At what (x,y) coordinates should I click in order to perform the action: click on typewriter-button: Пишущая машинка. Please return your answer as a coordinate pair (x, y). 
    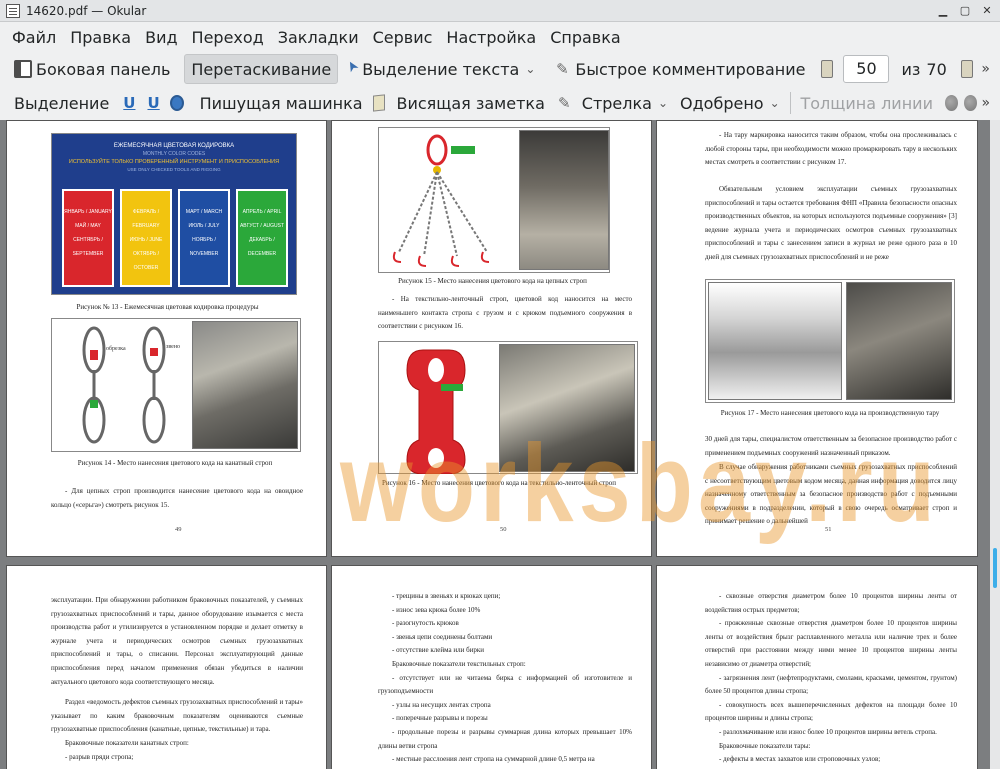
    Looking at the image, I should click on (281, 103).